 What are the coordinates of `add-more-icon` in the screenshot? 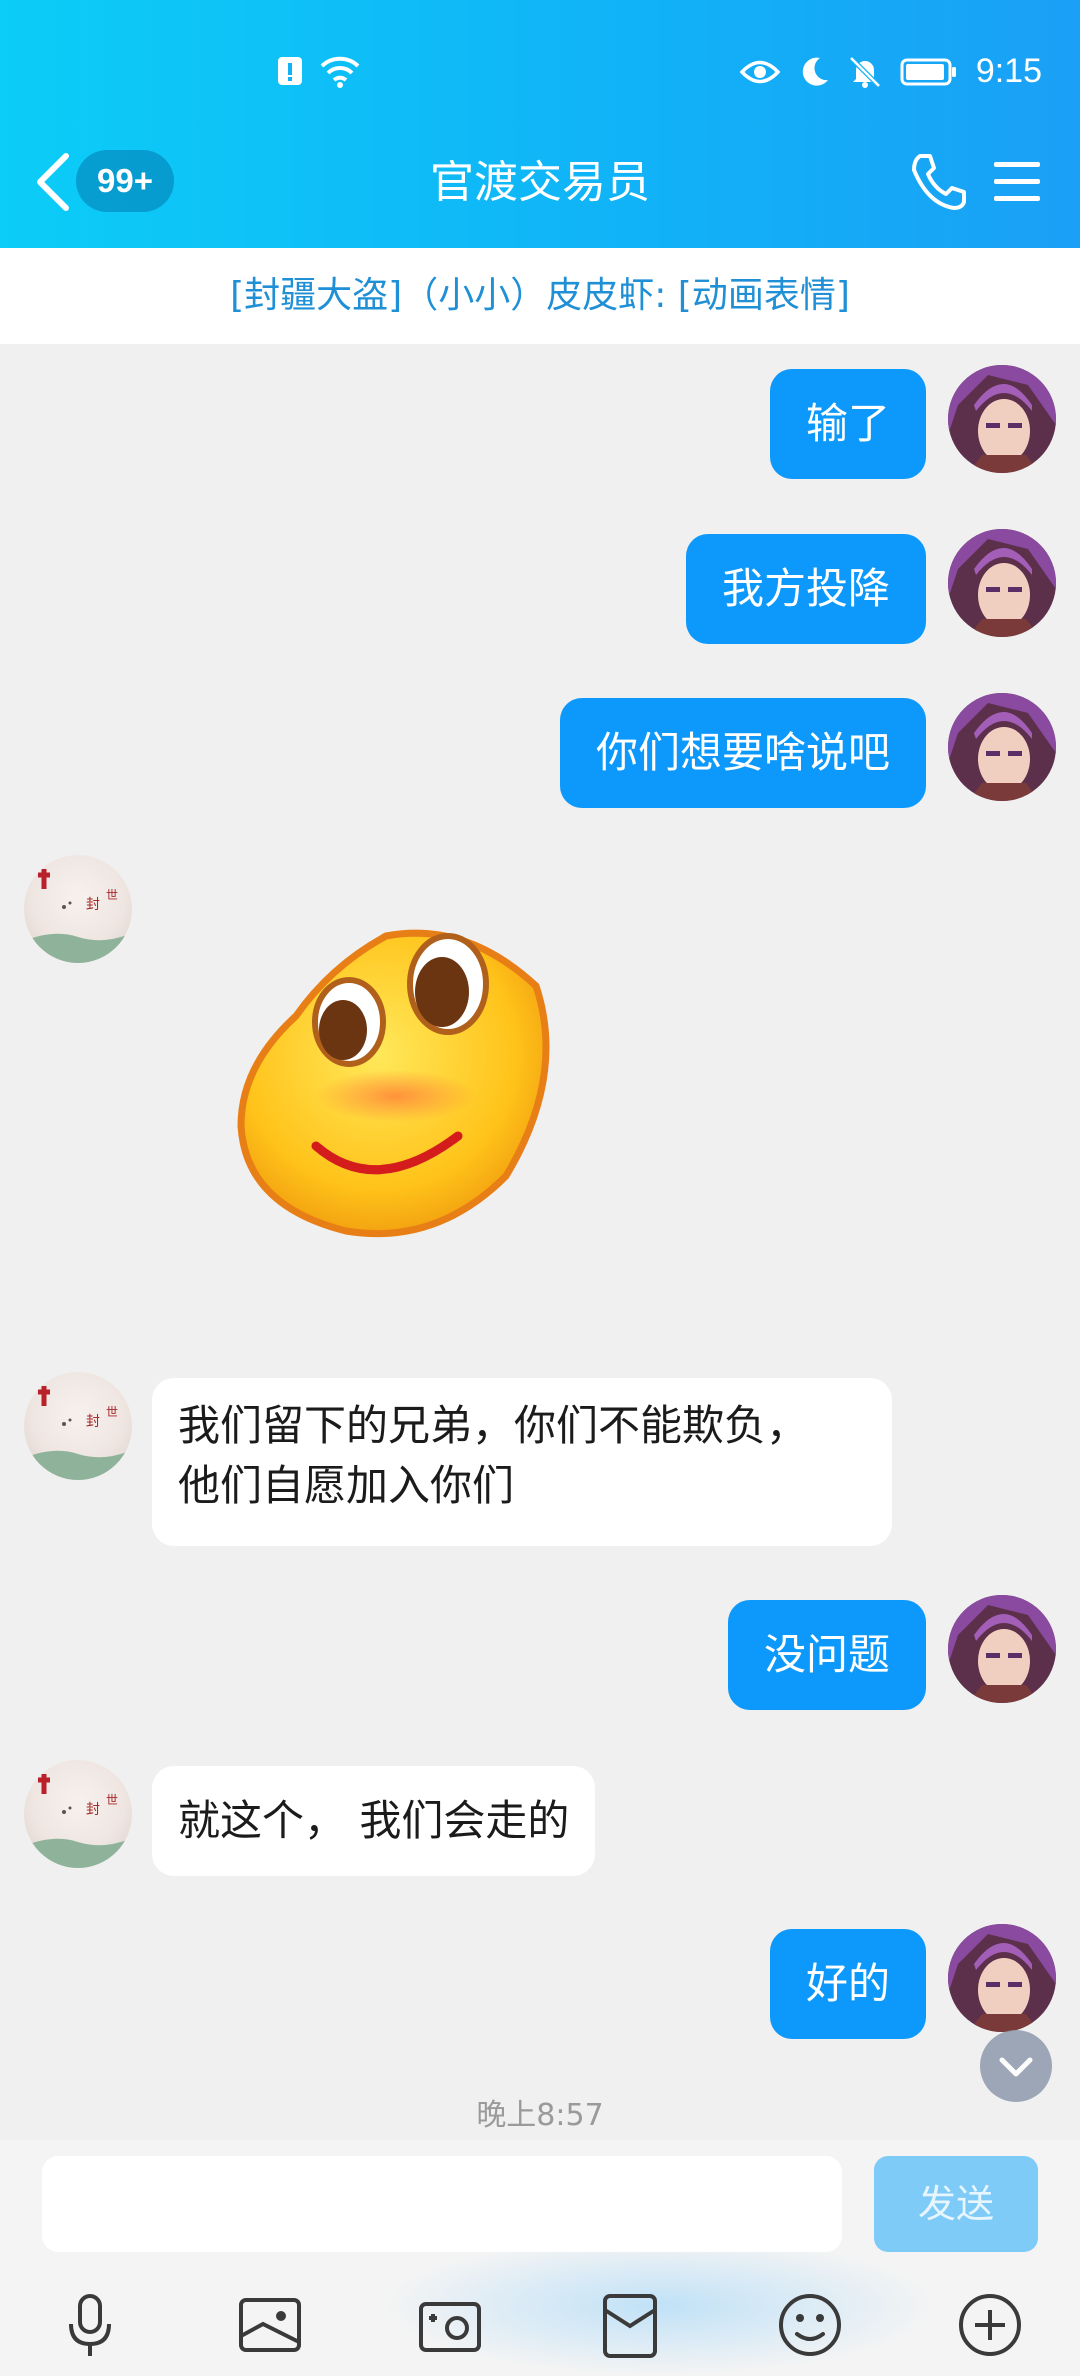 It's located at (990, 2325).